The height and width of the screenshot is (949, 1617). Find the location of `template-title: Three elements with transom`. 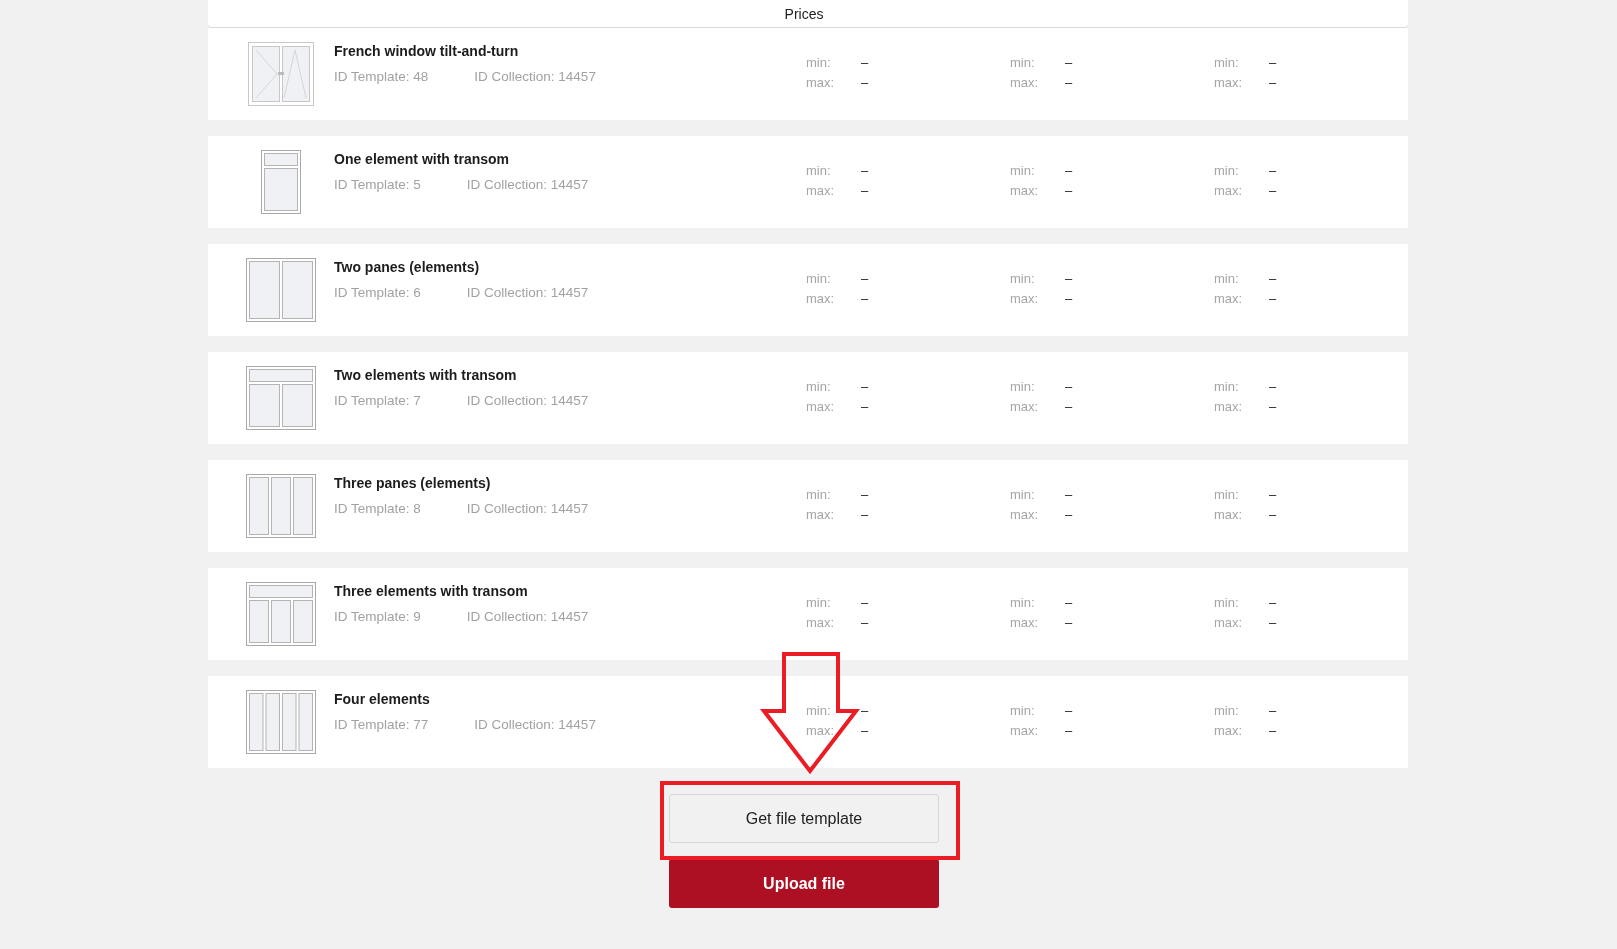

template-title: Three elements with transom is located at coordinates (431, 591).